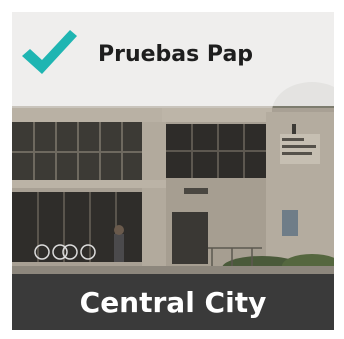 The image size is (344, 339). Describe the element at coordinates (49, 52) in the screenshot. I see `checkmark-icon` at that location.